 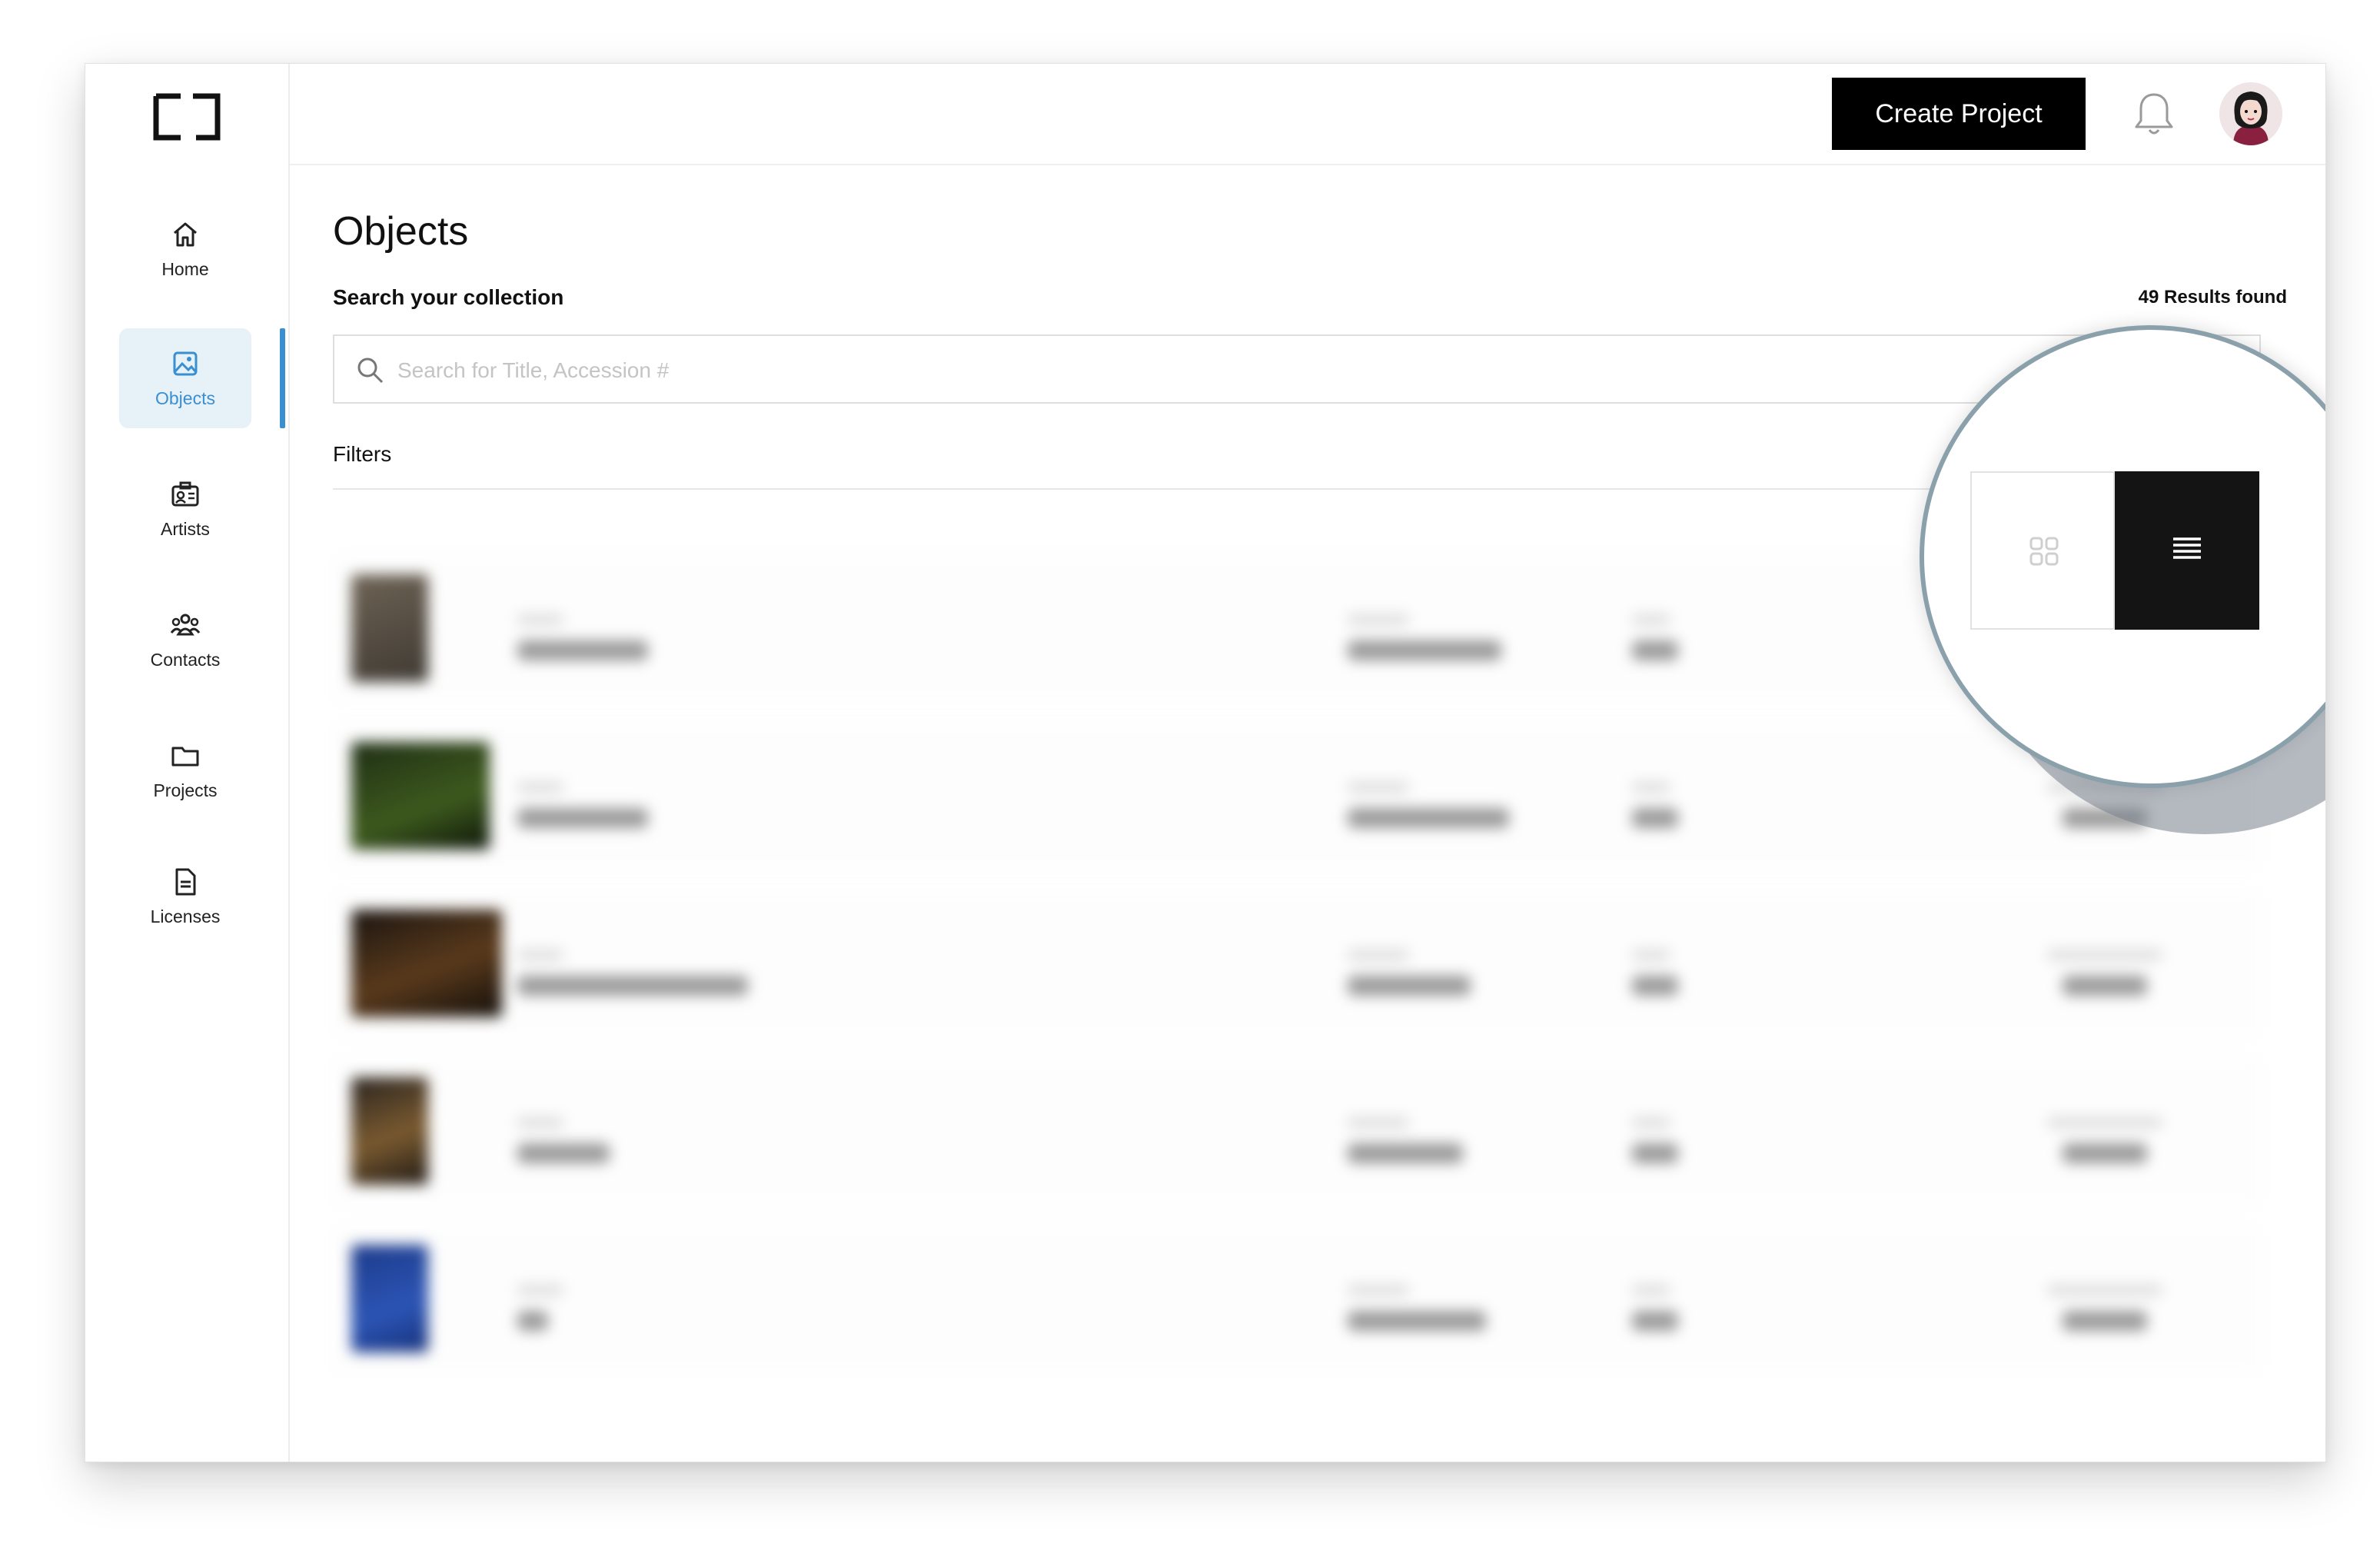 I want to click on search-input, so click(x=1128, y=370).